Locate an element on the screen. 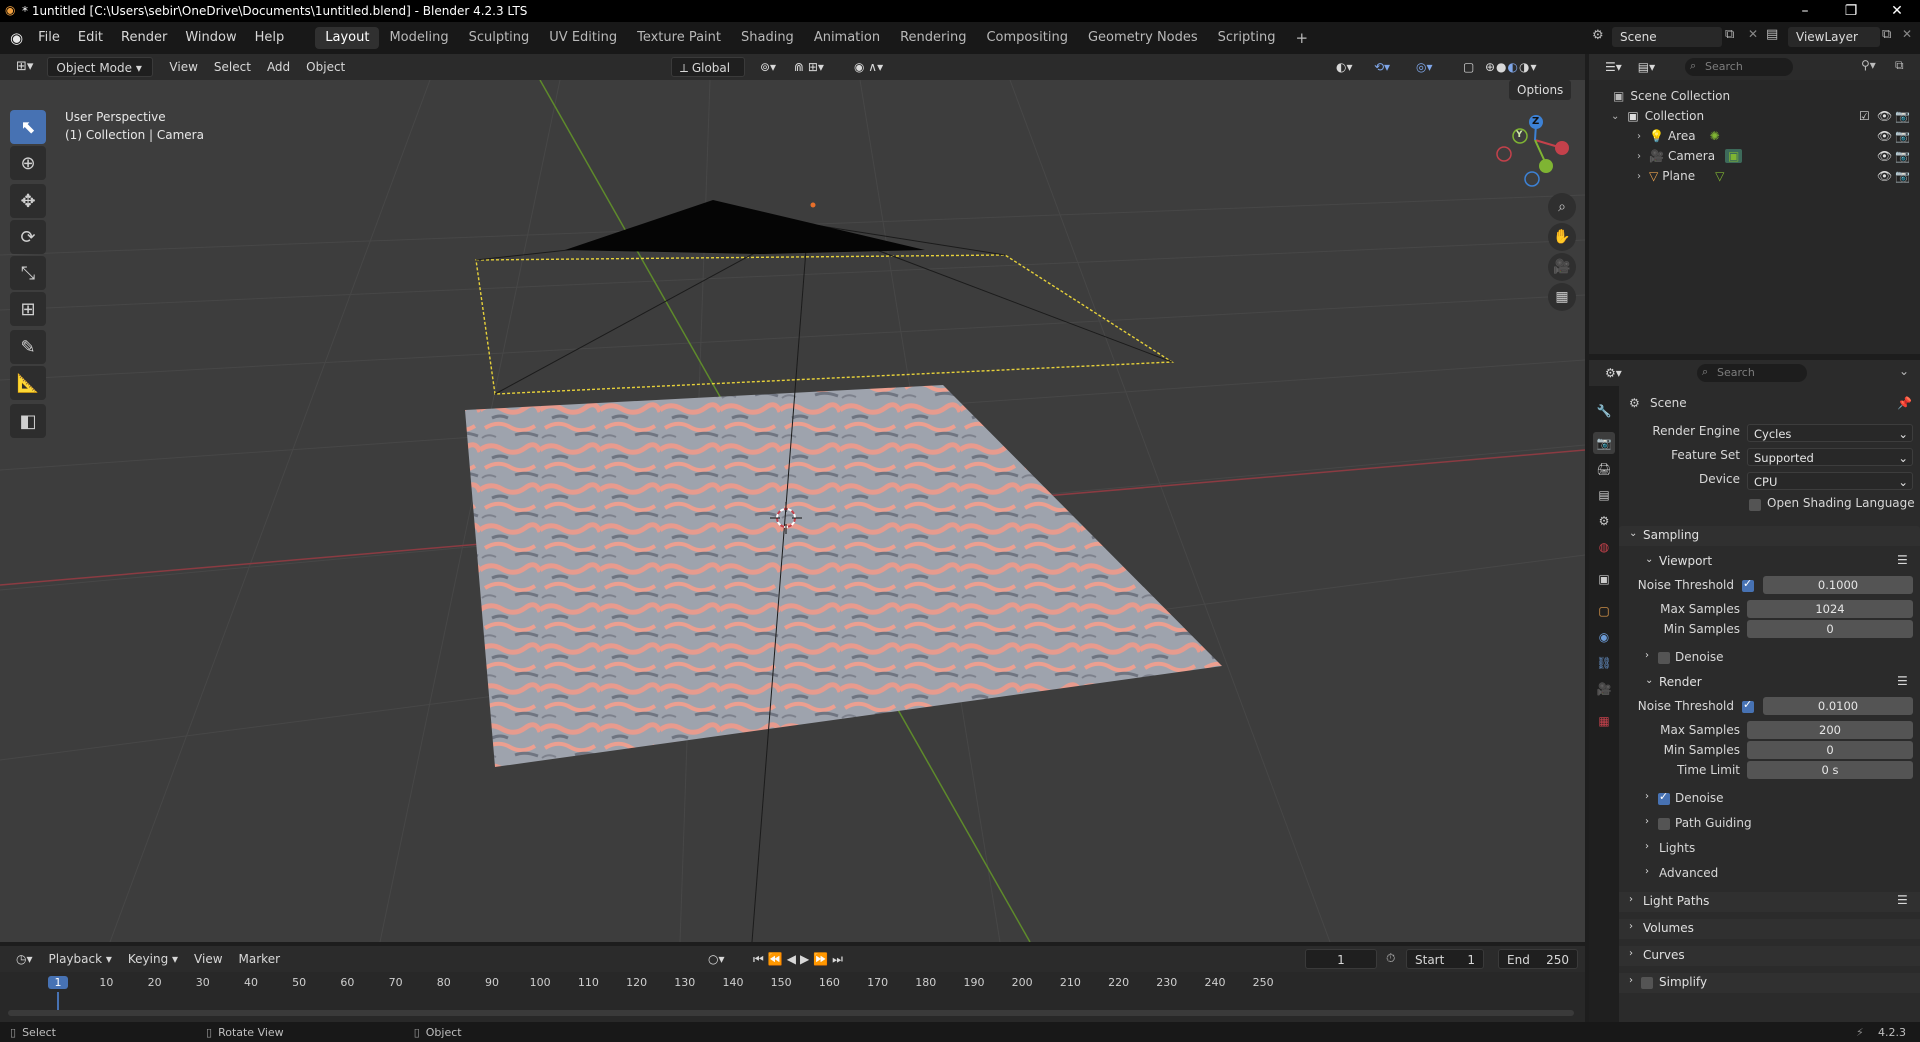 Image resolution: width=1920 pixels, height=1042 pixels. vp-min-samples-field: 0 is located at coordinates (1830, 629).